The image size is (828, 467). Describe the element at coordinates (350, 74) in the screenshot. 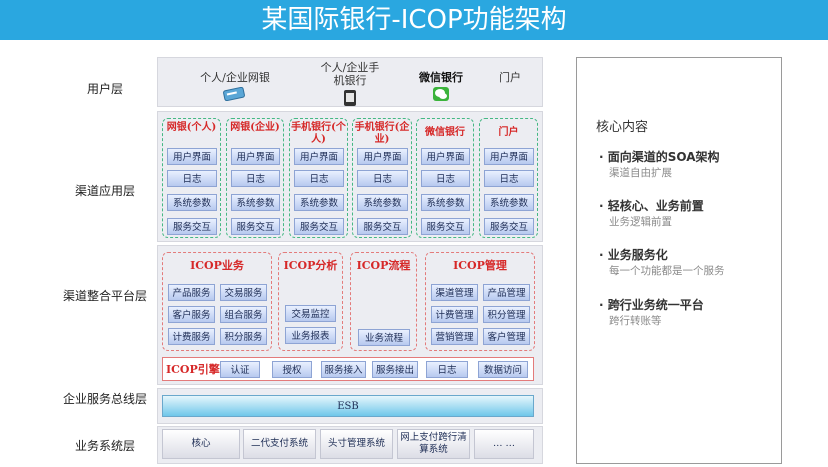

I see `channel-mobile-label: 个人/企业手机银行` at that location.